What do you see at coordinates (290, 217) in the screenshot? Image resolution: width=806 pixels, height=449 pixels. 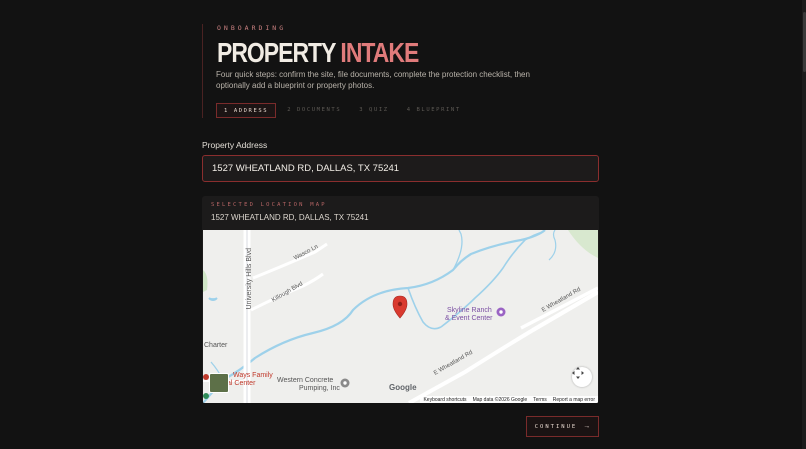 I see `selected-location-text: 1527 WHEATLAND RD, DALLAS, TX 75241` at bounding box center [290, 217].